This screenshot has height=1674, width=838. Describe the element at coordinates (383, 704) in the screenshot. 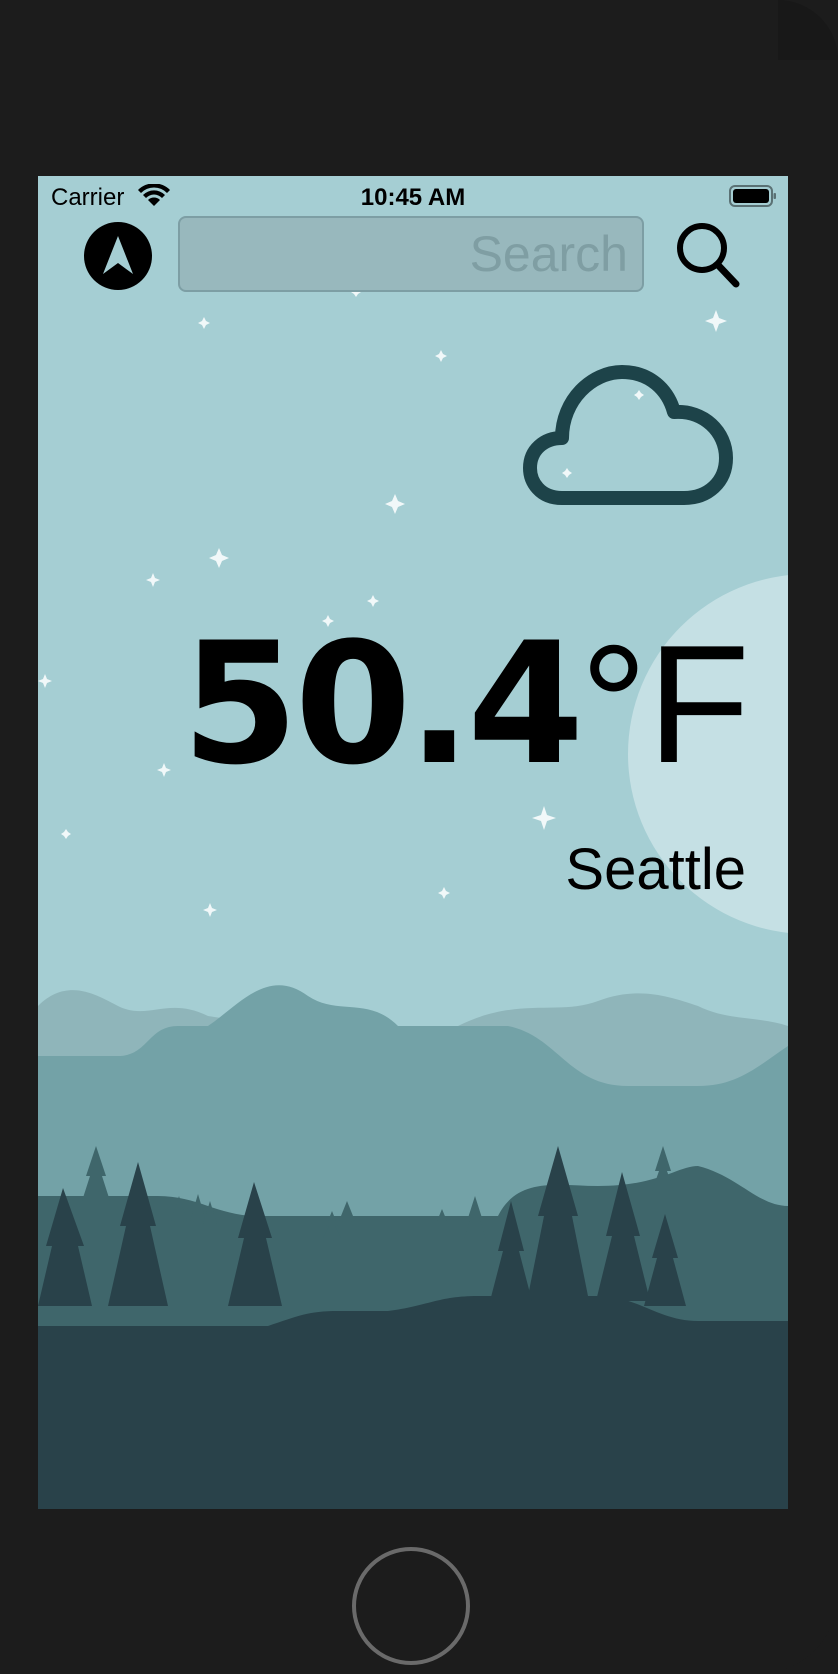

I see `temperature-value: 50.4` at that location.